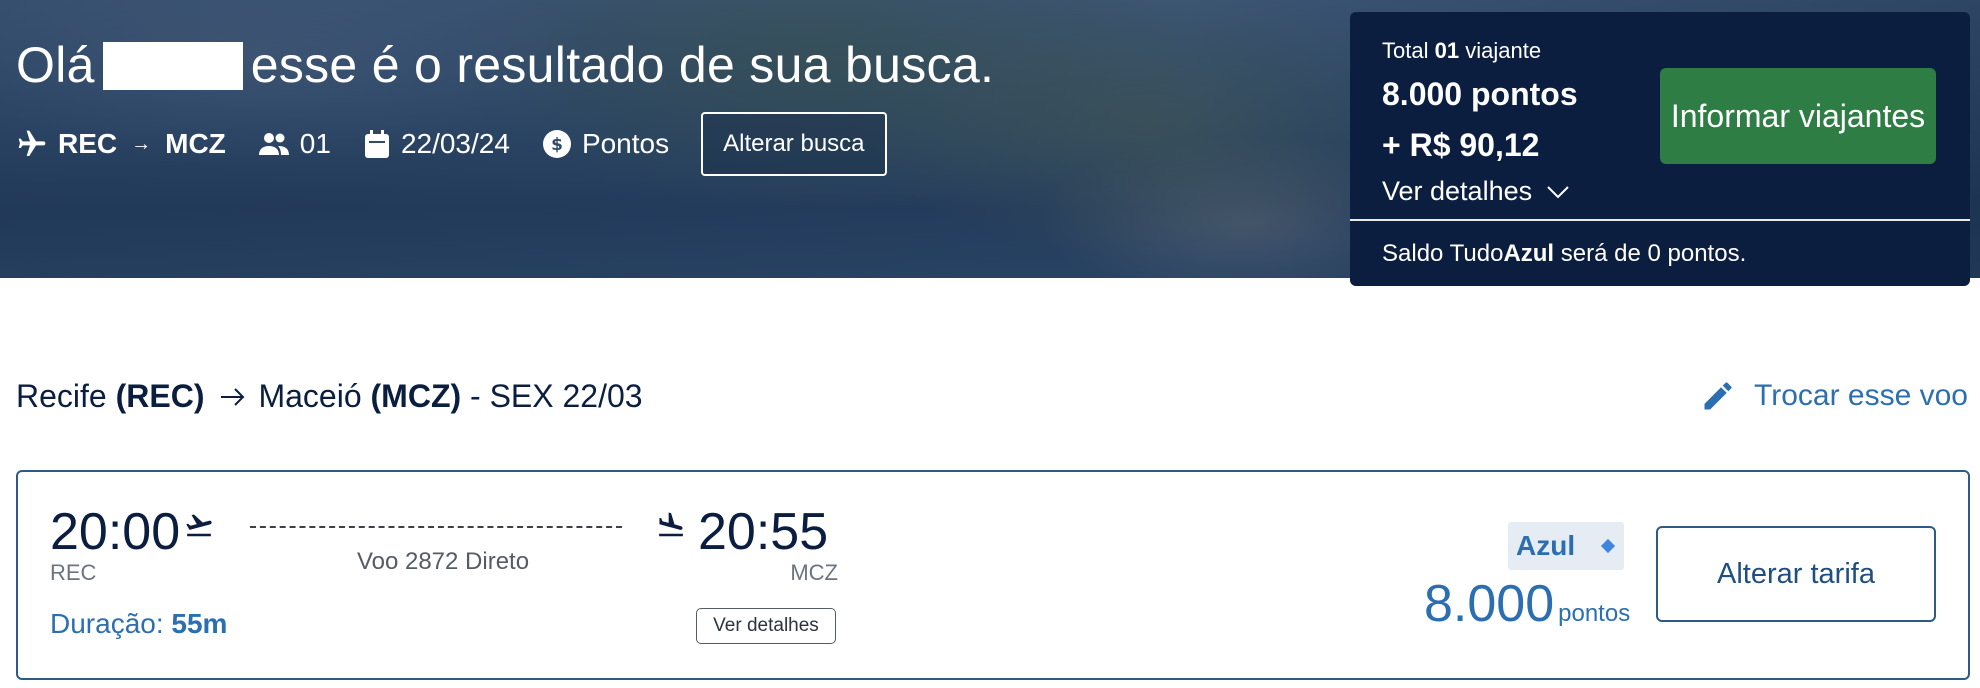 This screenshot has width=1980, height=688. Describe the element at coordinates (1718, 396) in the screenshot. I see `pencil-icon` at that location.